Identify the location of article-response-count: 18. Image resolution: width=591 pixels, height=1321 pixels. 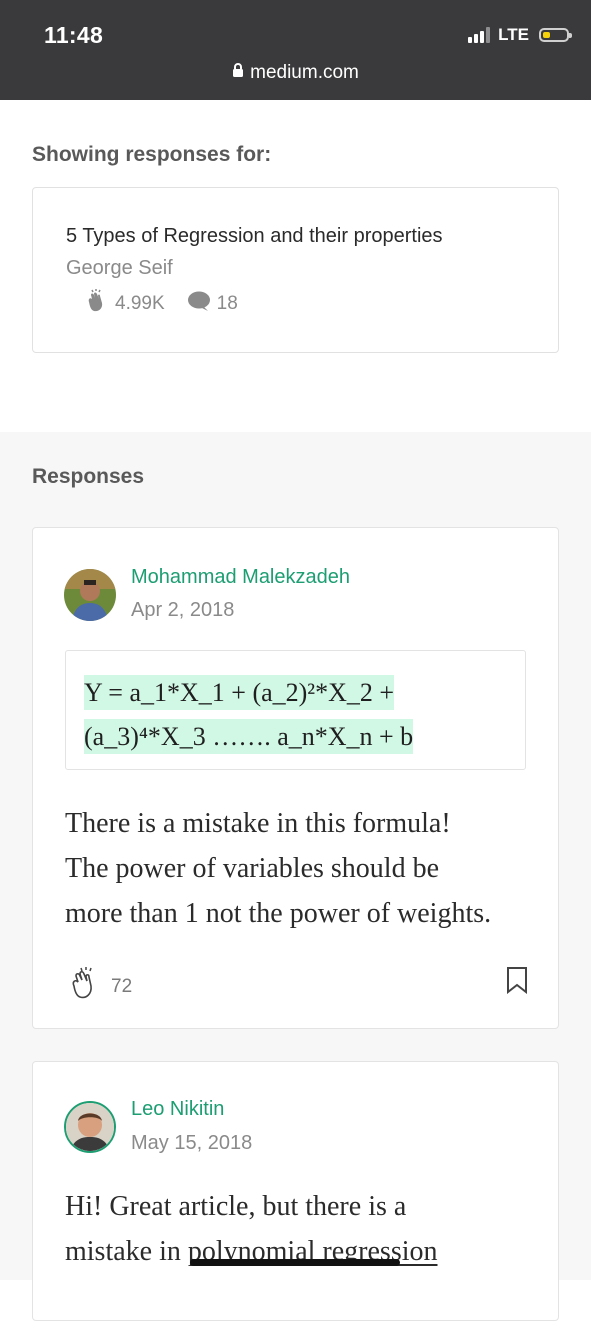
(227, 303).